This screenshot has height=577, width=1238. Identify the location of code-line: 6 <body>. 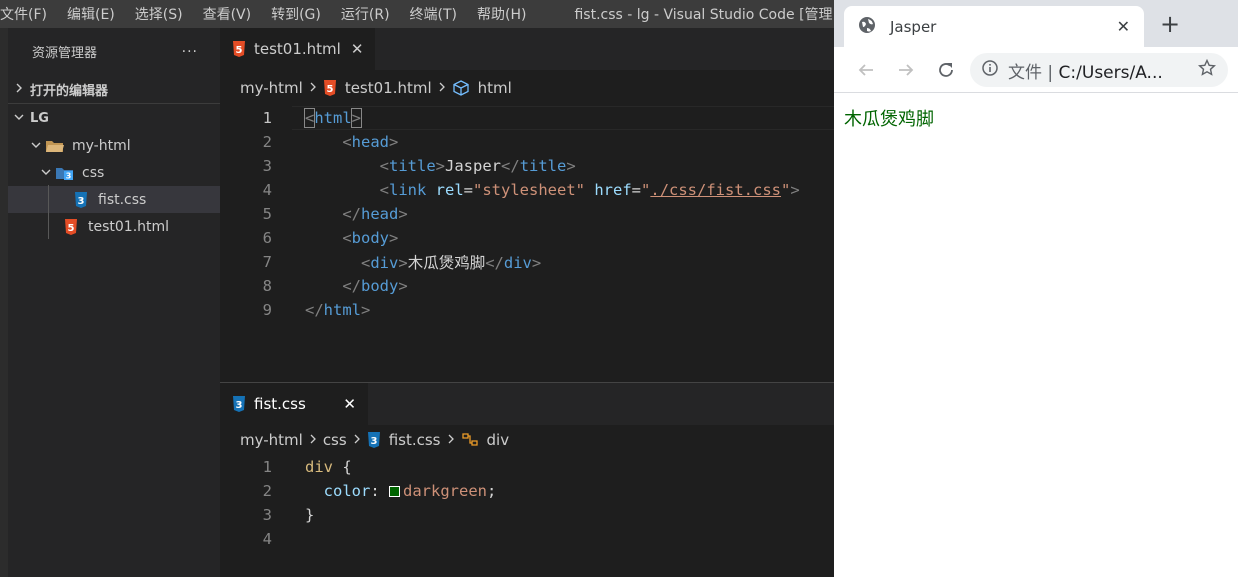
(527, 238).